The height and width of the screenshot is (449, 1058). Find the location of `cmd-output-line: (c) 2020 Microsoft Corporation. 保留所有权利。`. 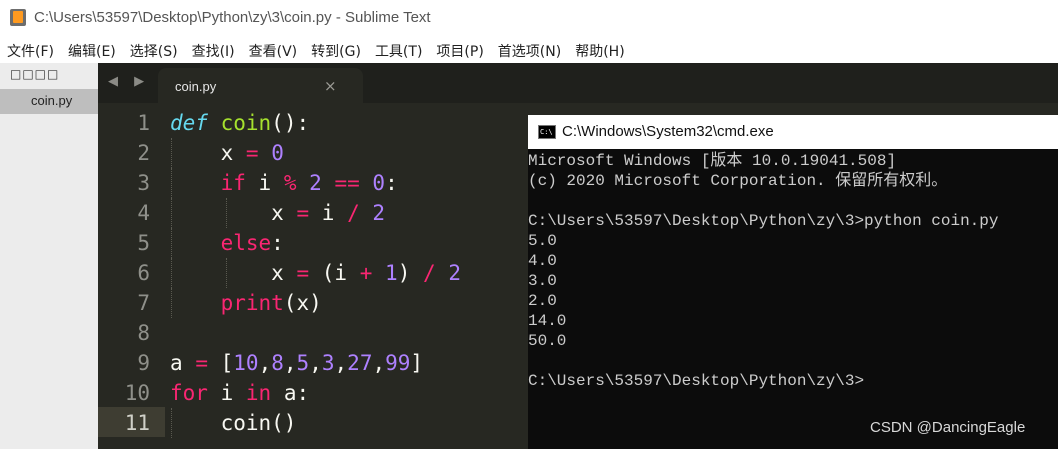

cmd-output-line: (c) 2020 Microsoft Corporation. 保留所有权利。 is located at coordinates (738, 181).